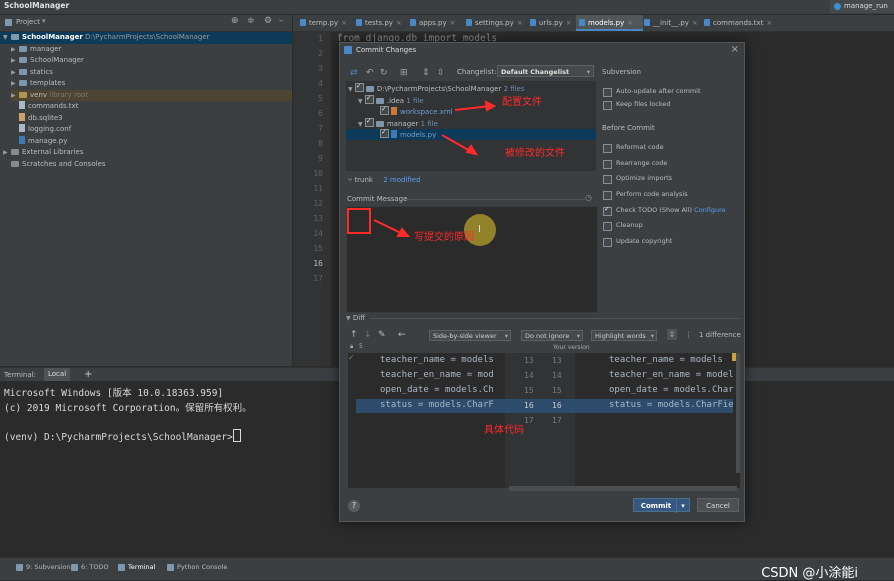 The height and width of the screenshot is (581, 894). What do you see at coordinates (522, 102) in the screenshot?
I see `annotation-config-file: 配置文件` at bounding box center [522, 102].